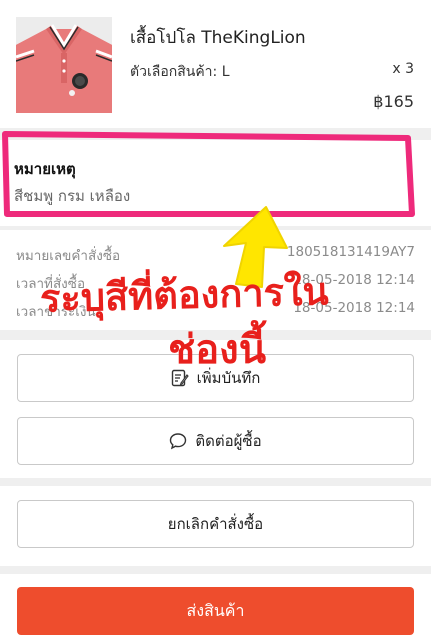 The image size is (431, 640). What do you see at coordinates (215, 254) in the screenshot?
I see `order-number-row: หมายเลขคำสั่งซื้อ 180518131419AY7` at bounding box center [215, 254].